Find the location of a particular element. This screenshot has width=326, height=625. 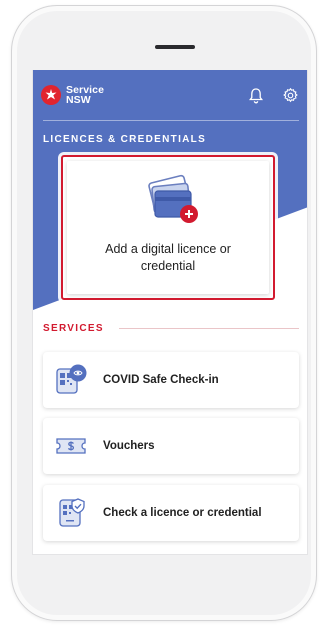

check-licence-icon is located at coordinates (71, 513).